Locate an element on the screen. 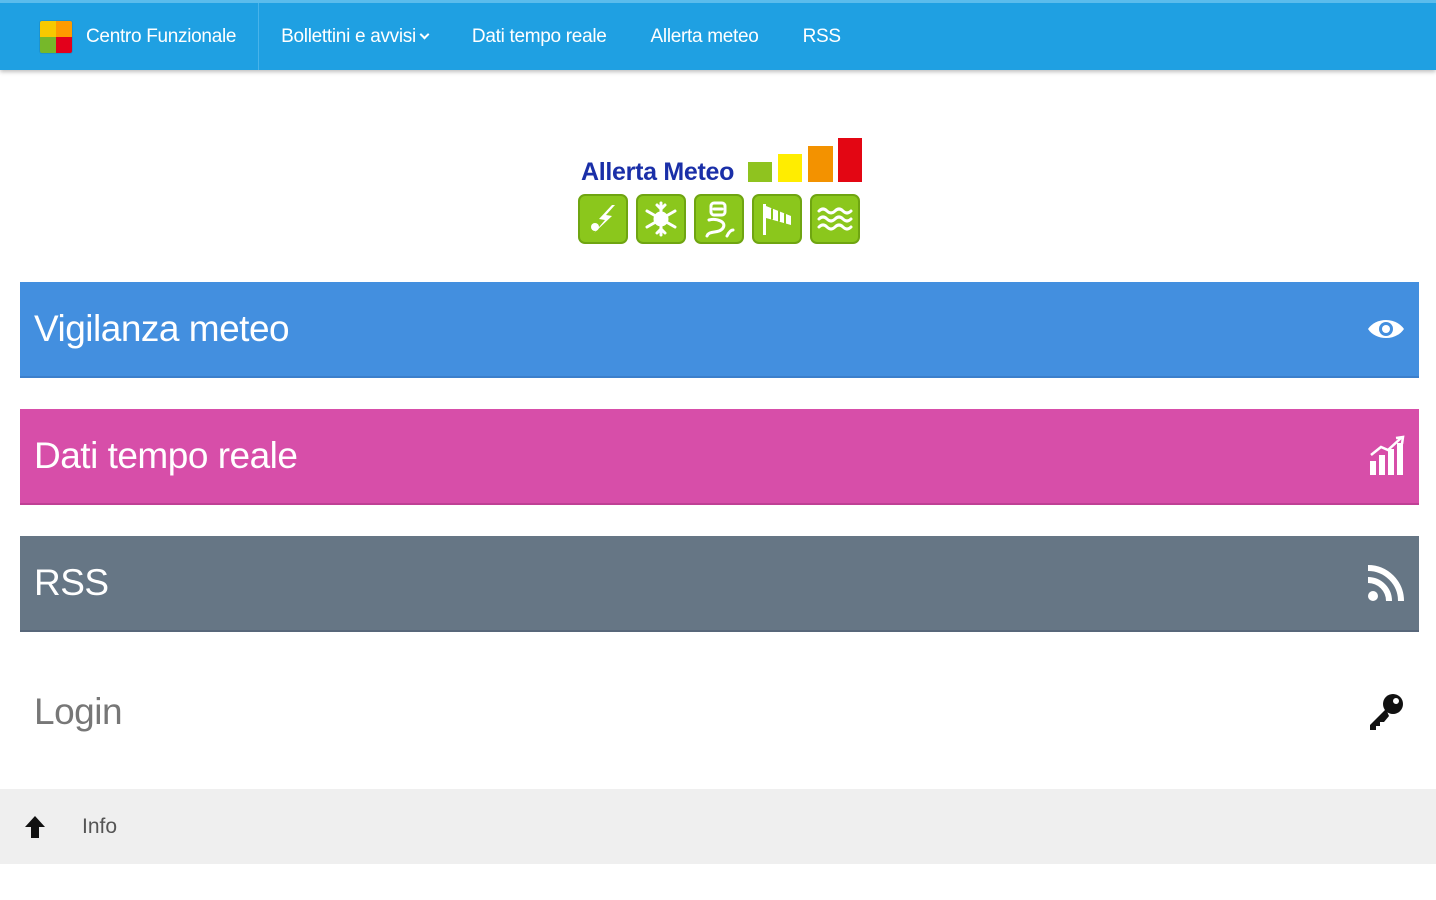 The width and height of the screenshot is (1436, 900). brand-logo-icon is located at coordinates (56, 36).